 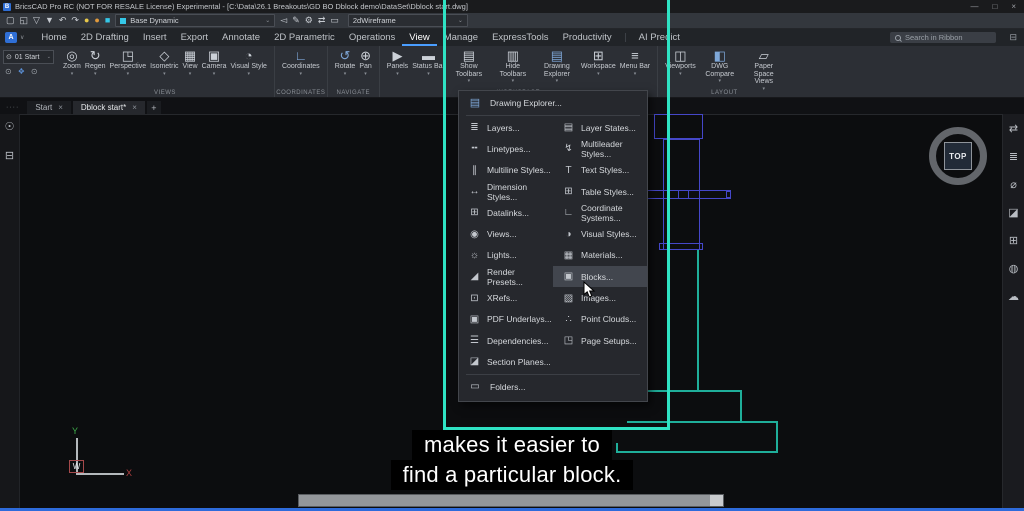 What do you see at coordinates (635, 63) in the screenshot?
I see `menu-bar-button: ≡ Menu Bar ▾` at bounding box center [635, 63].